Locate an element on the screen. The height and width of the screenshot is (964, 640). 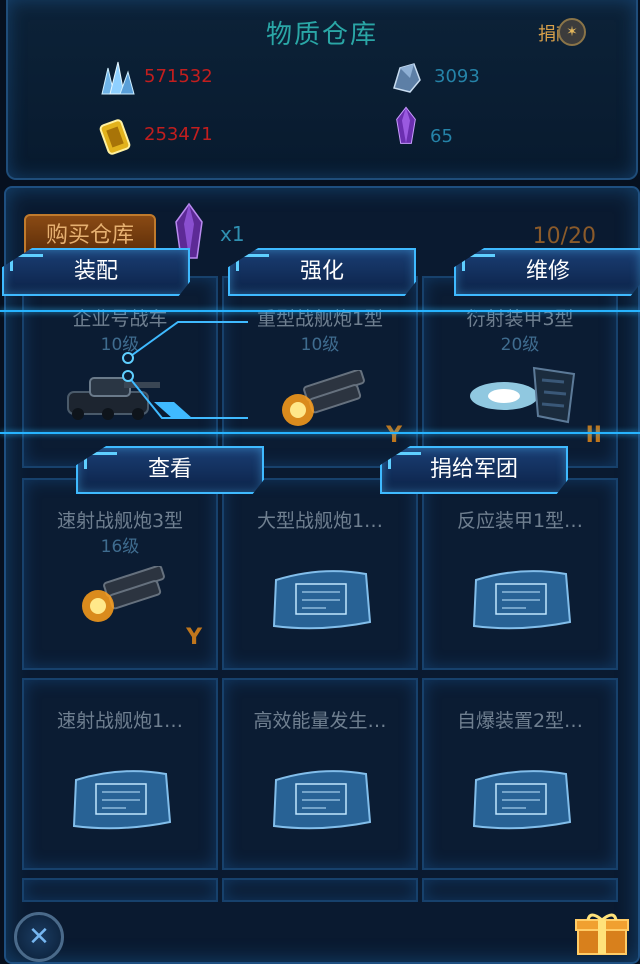
repair-button: 维修 is located at coordinates (547, 272).